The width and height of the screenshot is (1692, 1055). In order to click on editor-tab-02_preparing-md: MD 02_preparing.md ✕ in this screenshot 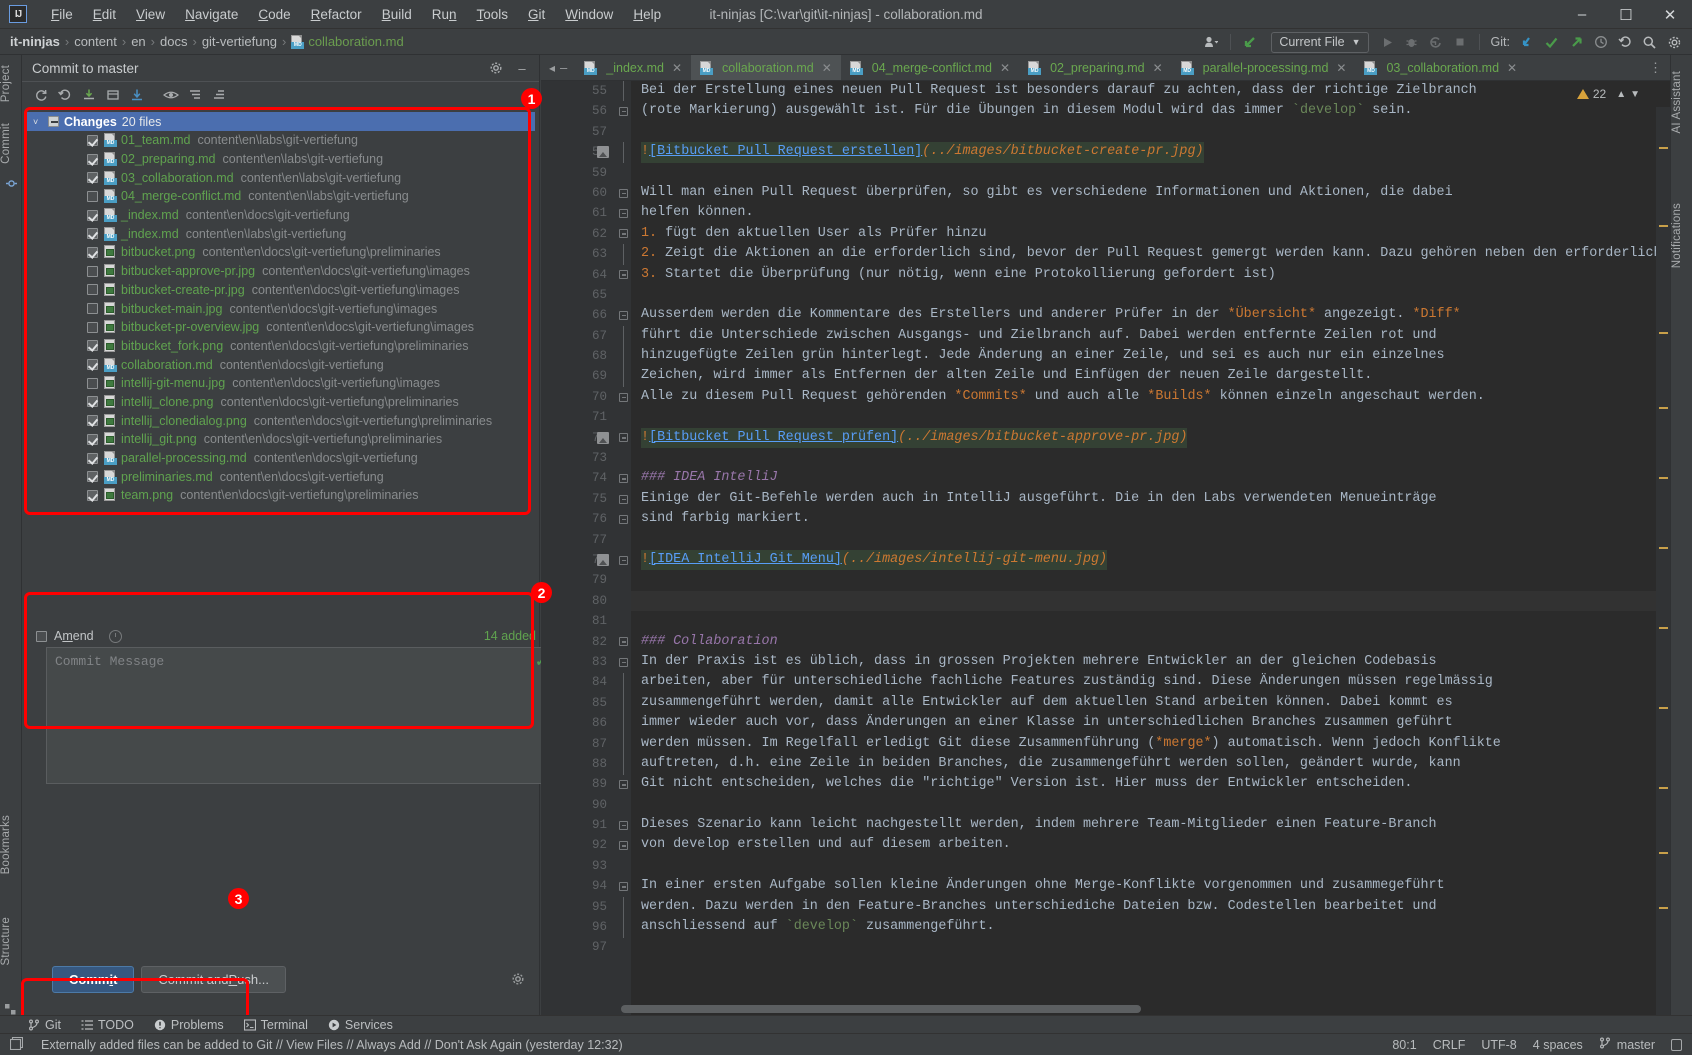, I will do `click(1095, 67)`.